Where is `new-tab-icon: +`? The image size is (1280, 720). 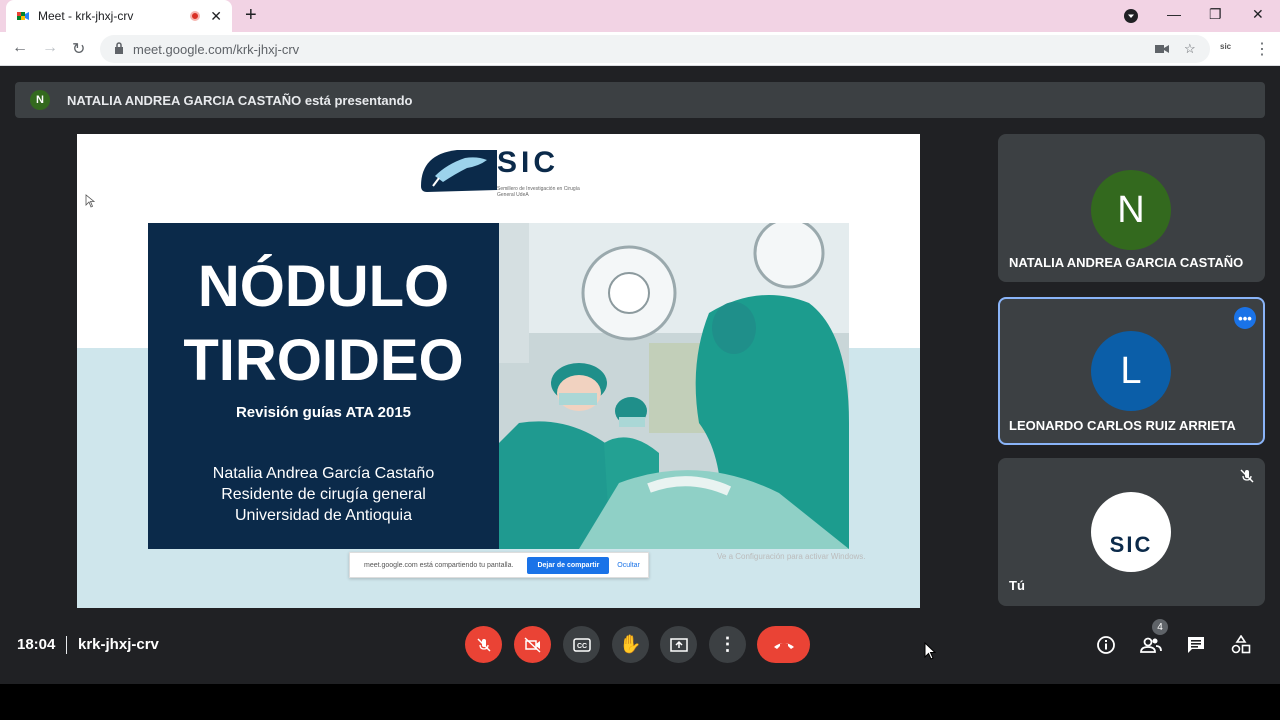 new-tab-icon: + is located at coordinates (251, 15).